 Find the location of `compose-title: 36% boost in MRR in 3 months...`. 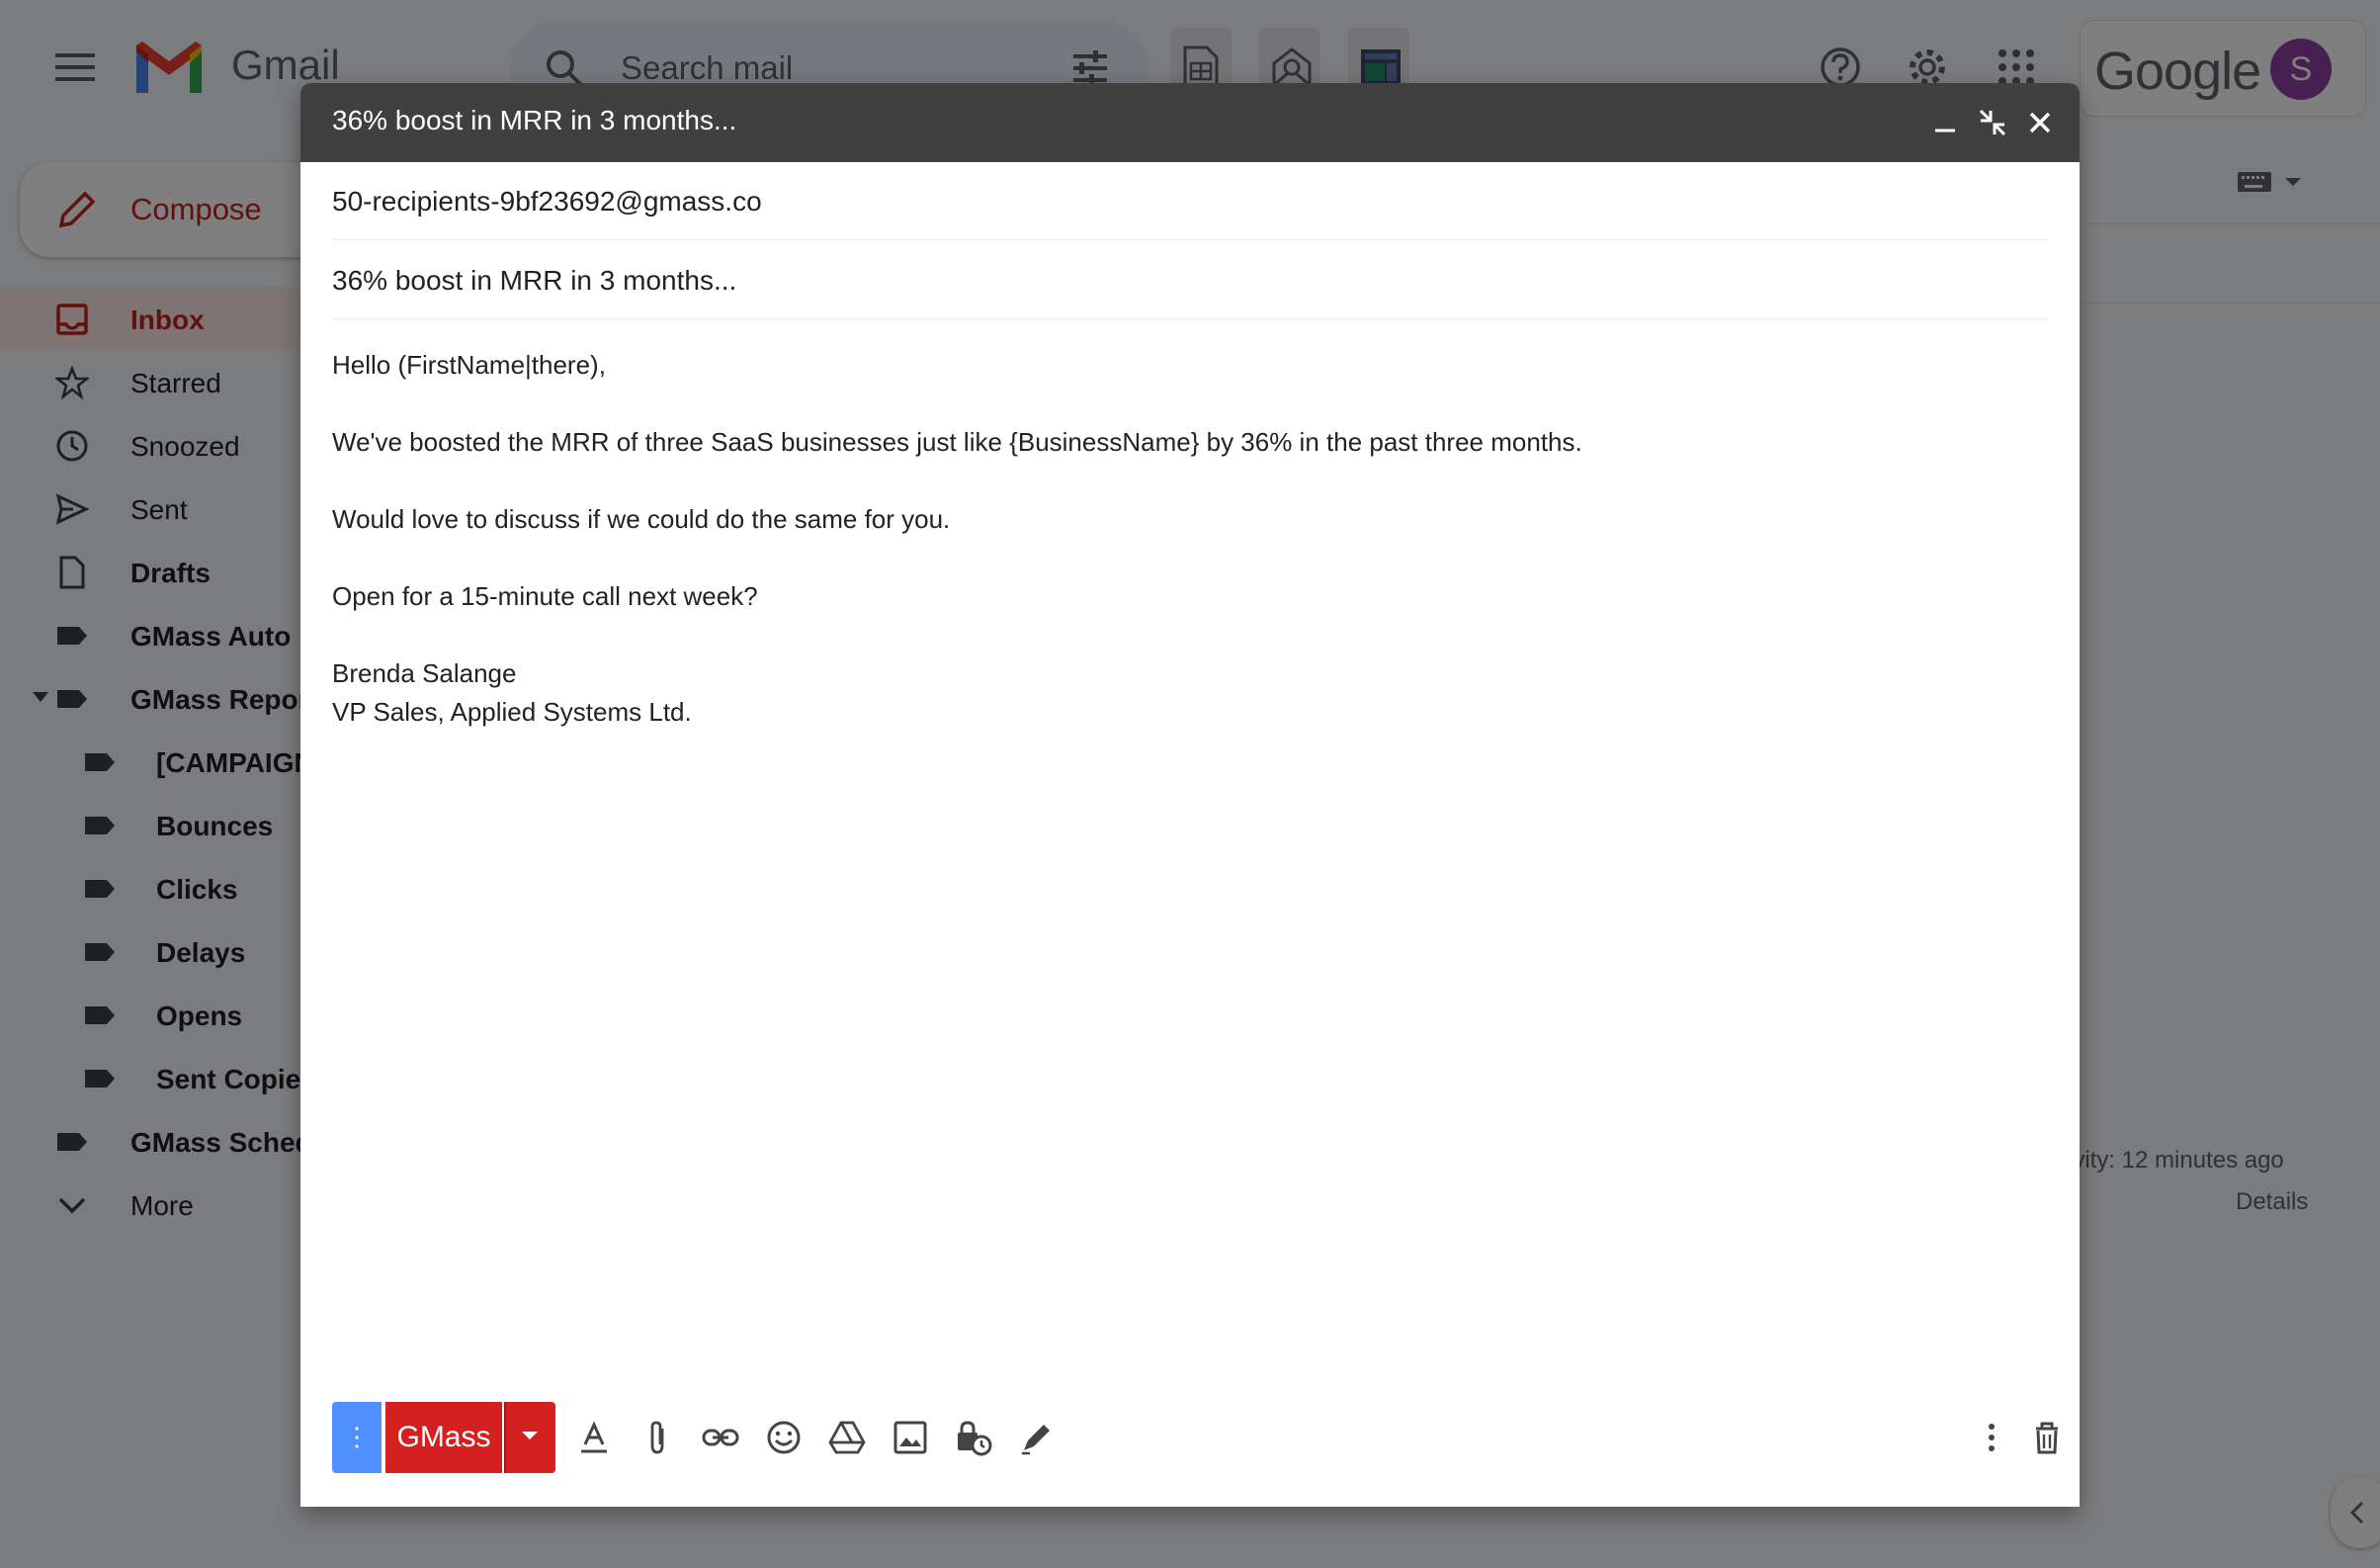

compose-title: 36% boost in MRR in 3 months... is located at coordinates (534, 120).